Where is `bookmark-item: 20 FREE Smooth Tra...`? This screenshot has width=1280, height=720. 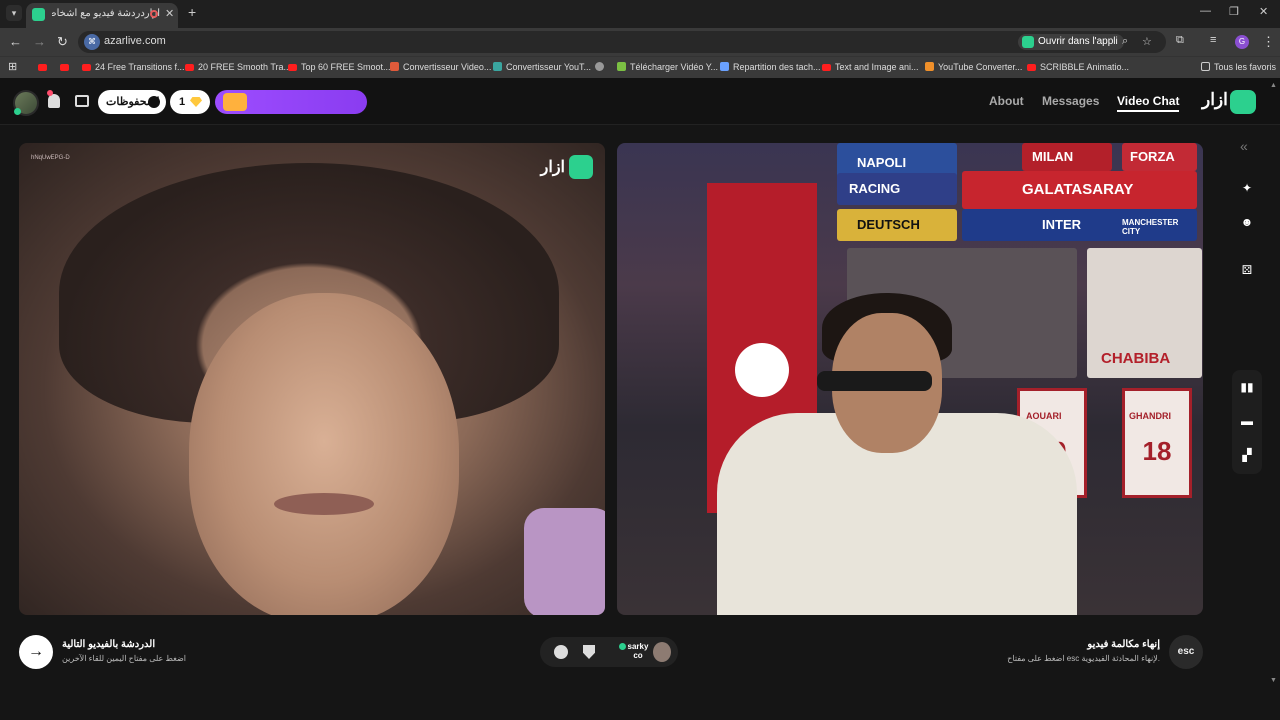
bookmark-item: 20 FREE Smooth Tra... is located at coordinates (238, 67).